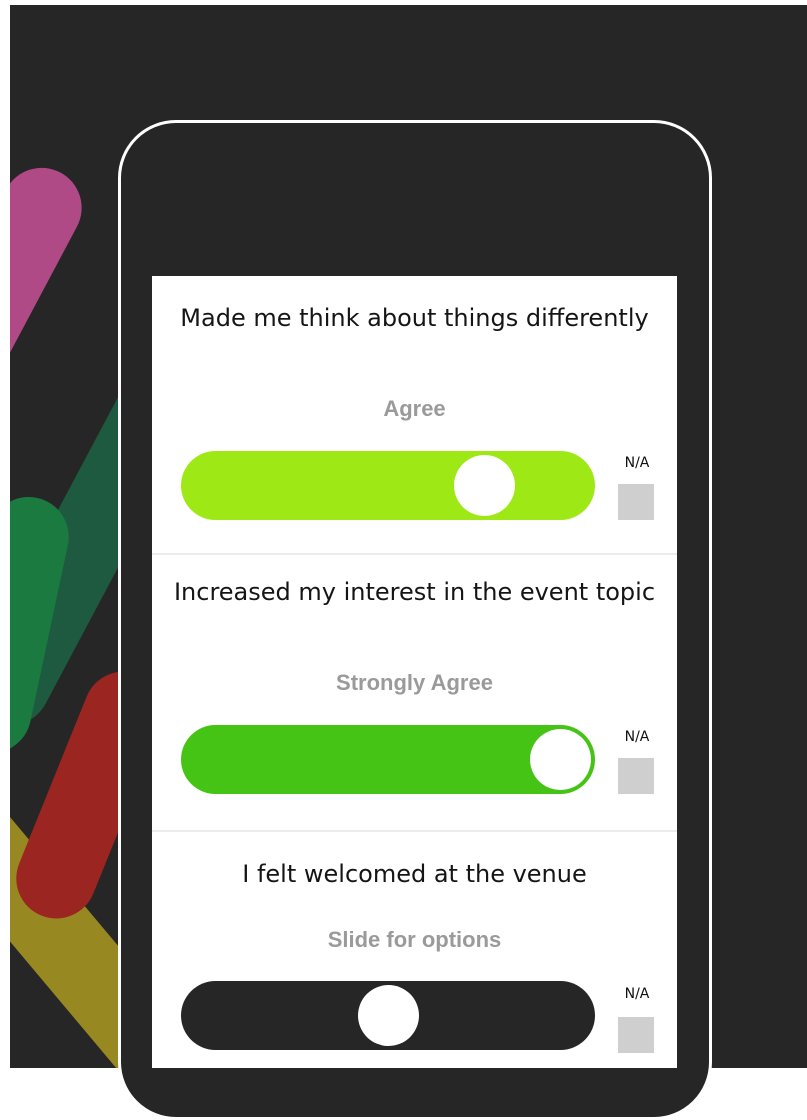  I want to click on question-text: Increased my interest in the event topic, so click(414, 592).